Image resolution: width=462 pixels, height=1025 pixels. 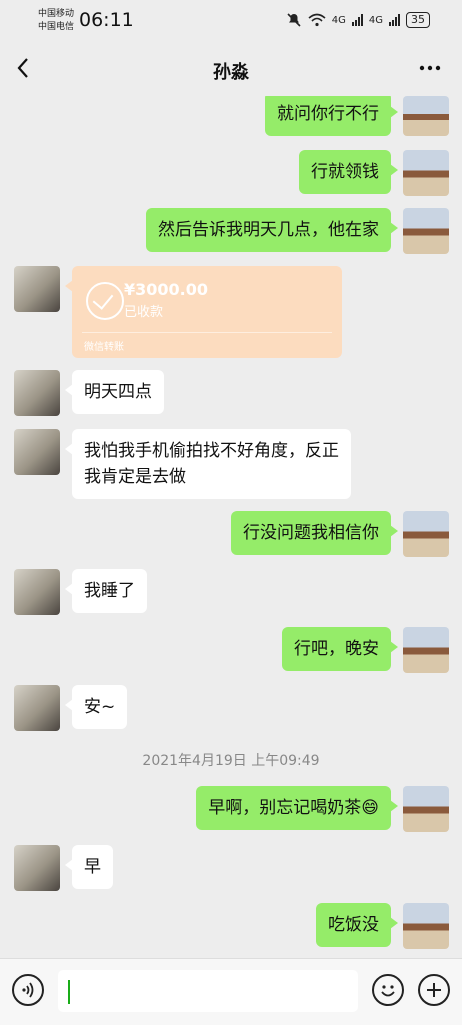 I want to click on carrier-info: 中国移动 中国电信, so click(x=56, y=21).